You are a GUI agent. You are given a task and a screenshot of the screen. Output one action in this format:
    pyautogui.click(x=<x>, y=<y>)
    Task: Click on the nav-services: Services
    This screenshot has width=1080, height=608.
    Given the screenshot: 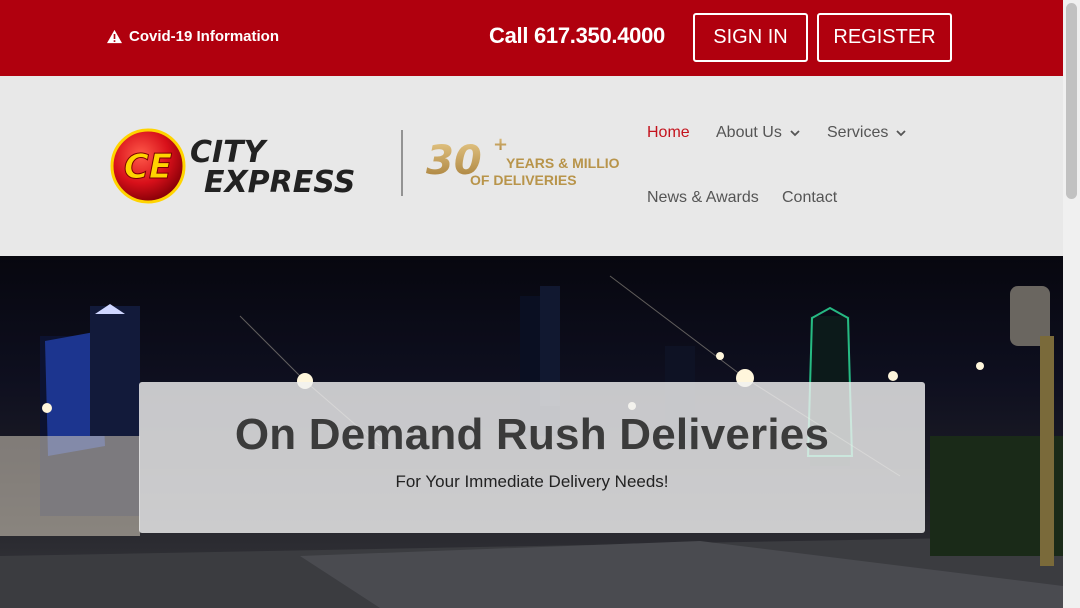 What is the action you would take?
    pyautogui.click(x=866, y=133)
    